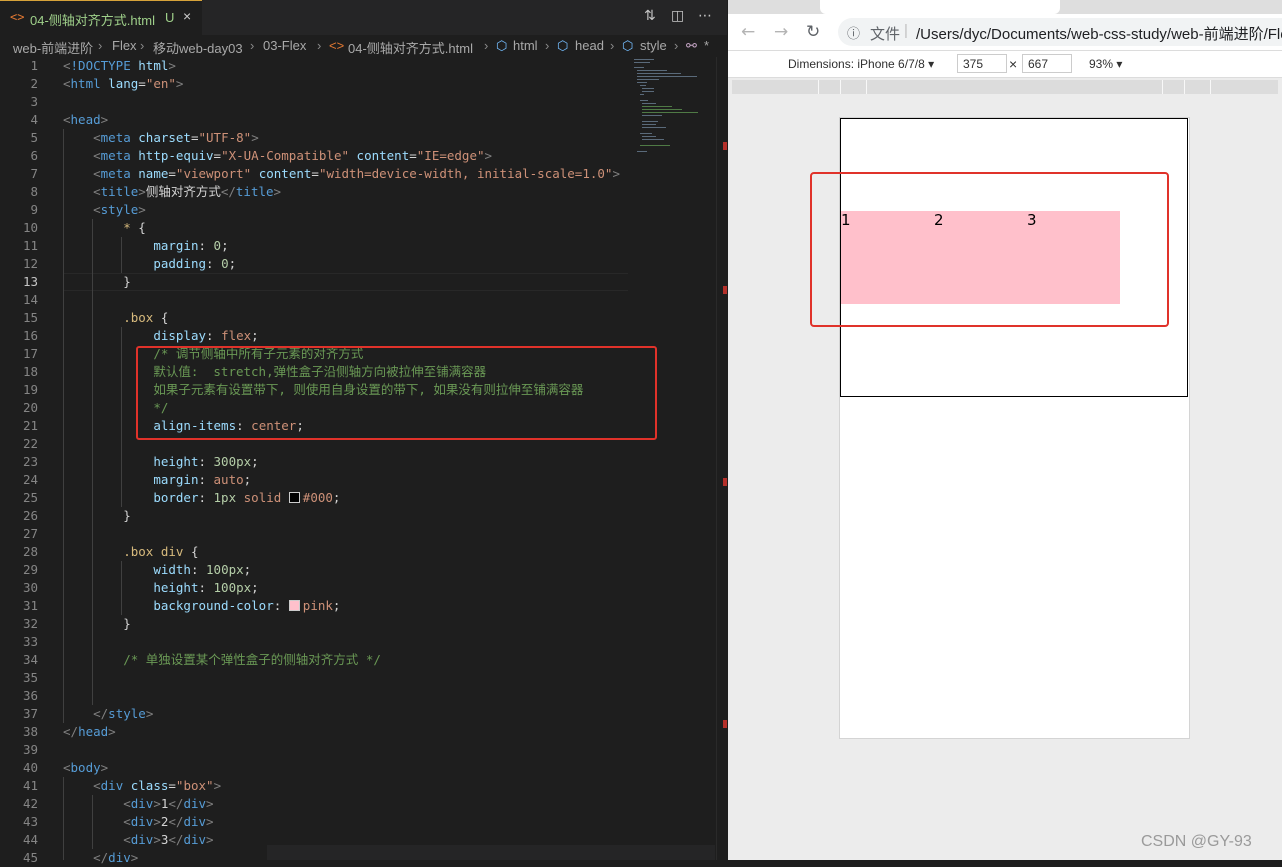 The image size is (1282, 867). What do you see at coordinates (781, 32) in the screenshot?
I see `forward-arrow-icon: →` at bounding box center [781, 32].